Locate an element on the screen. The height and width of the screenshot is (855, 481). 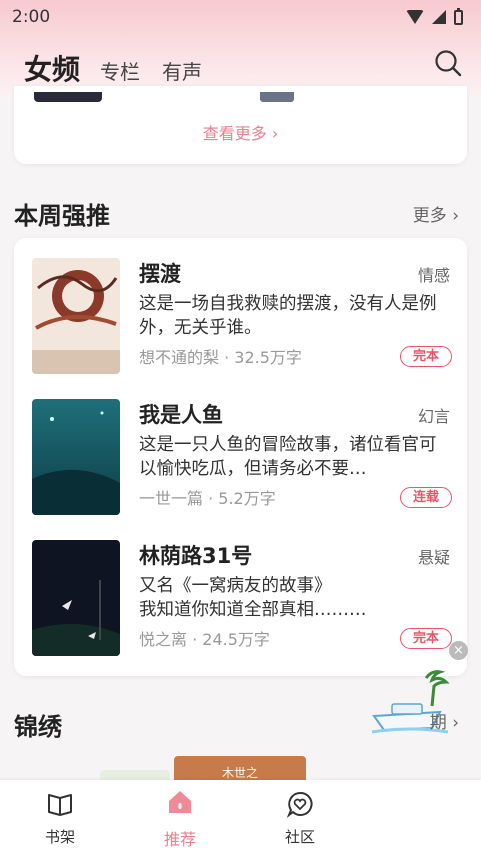
book-title: 我是人鱼 is located at coordinates (181, 415).